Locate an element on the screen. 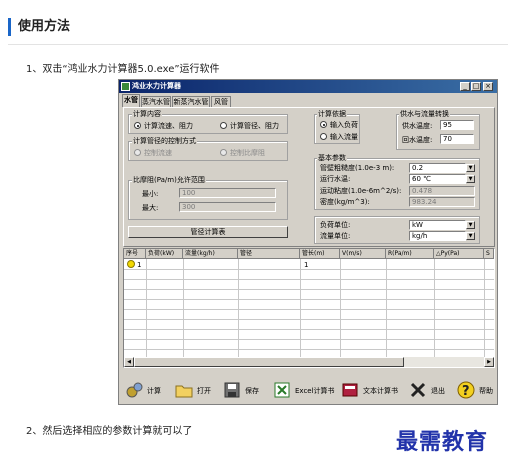 The height and width of the screenshot is (468, 515). water-temp-field: 60 ℃ is located at coordinates (437, 179).